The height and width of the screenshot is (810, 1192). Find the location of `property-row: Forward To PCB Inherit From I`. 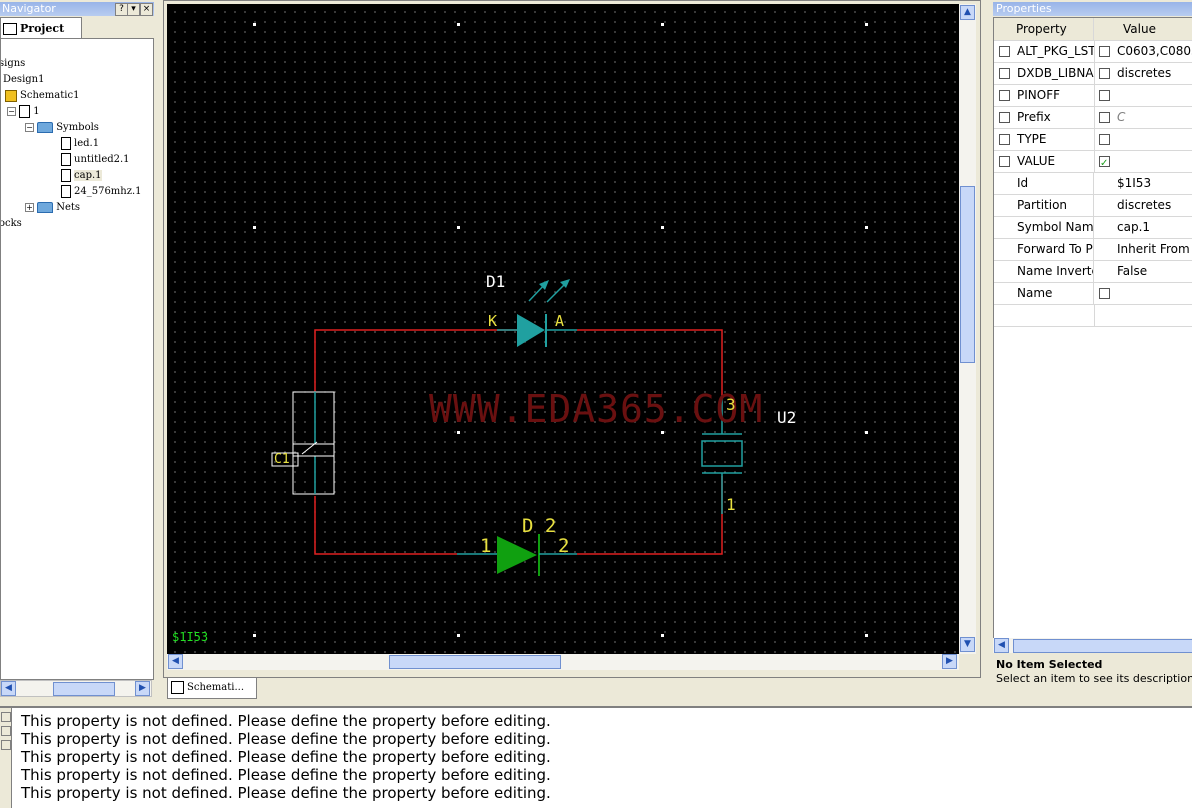

property-row: Forward To PCB Inherit From I is located at coordinates (1093, 249).